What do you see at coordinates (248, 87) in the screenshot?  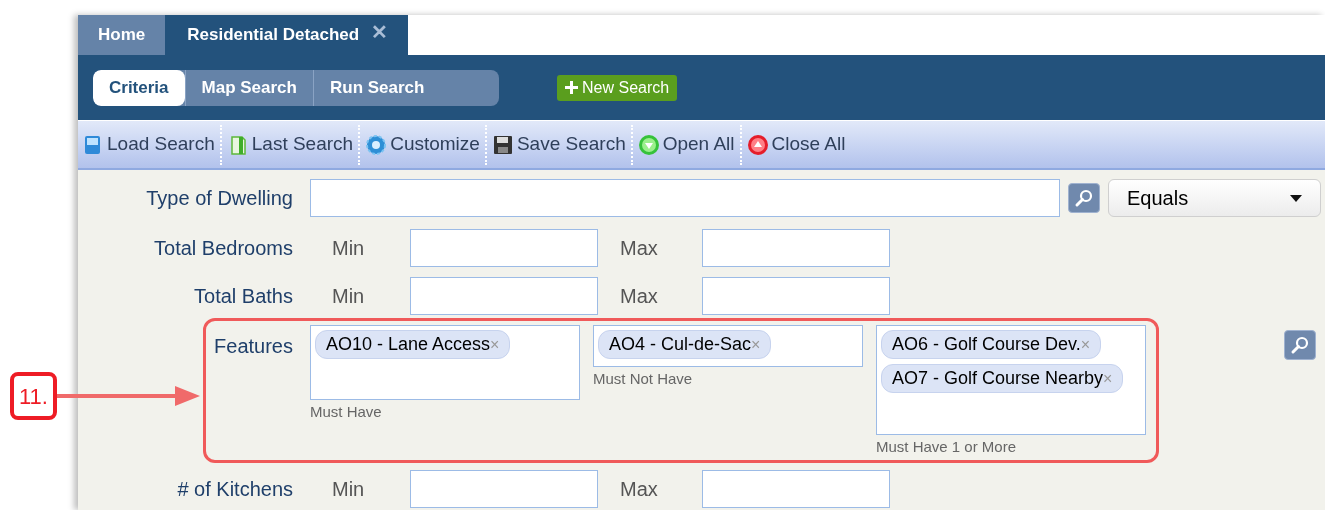 I see `view-tab: Map Search` at bounding box center [248, 87].